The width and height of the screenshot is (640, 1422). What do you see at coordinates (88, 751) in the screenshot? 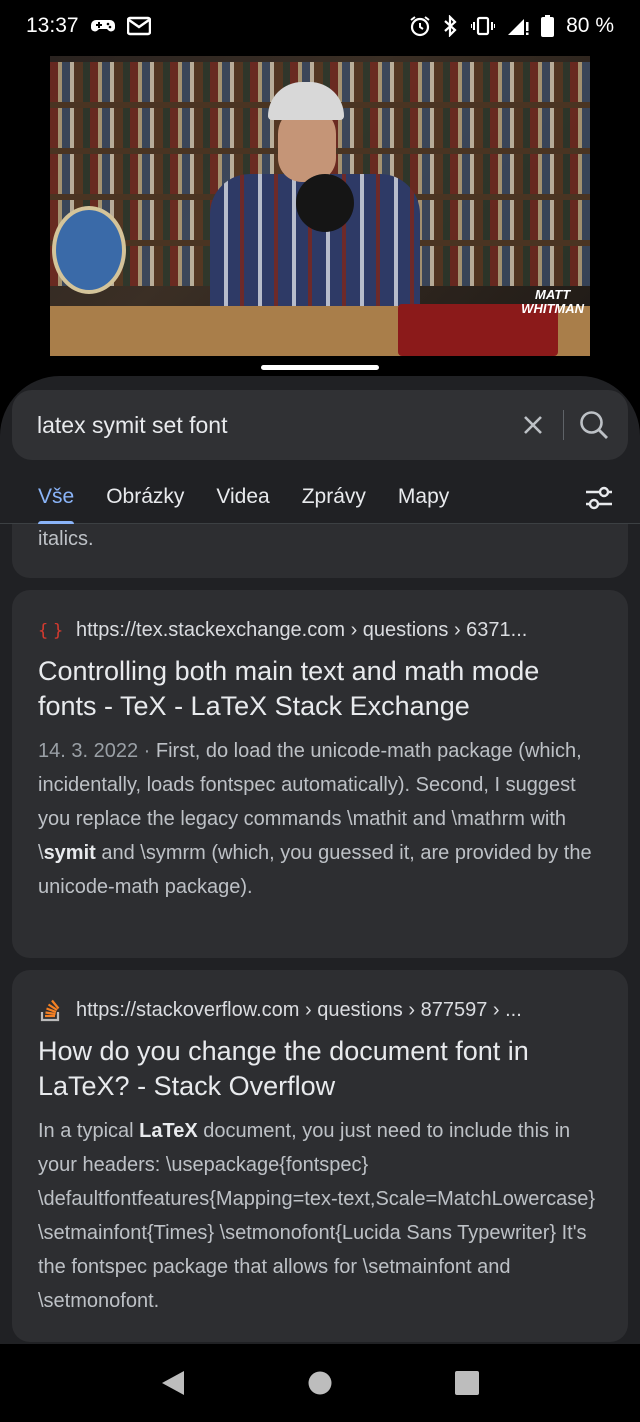
I see `result-date: 14. 3. 2022` at bounding box center [88, 751].